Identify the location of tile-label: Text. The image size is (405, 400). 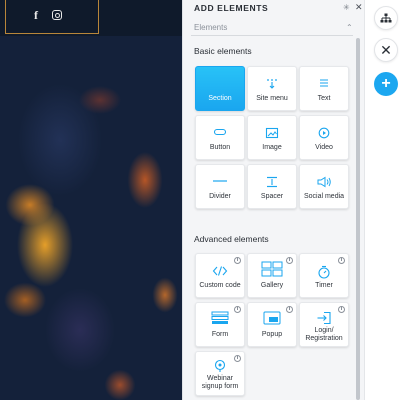
(324, 98).